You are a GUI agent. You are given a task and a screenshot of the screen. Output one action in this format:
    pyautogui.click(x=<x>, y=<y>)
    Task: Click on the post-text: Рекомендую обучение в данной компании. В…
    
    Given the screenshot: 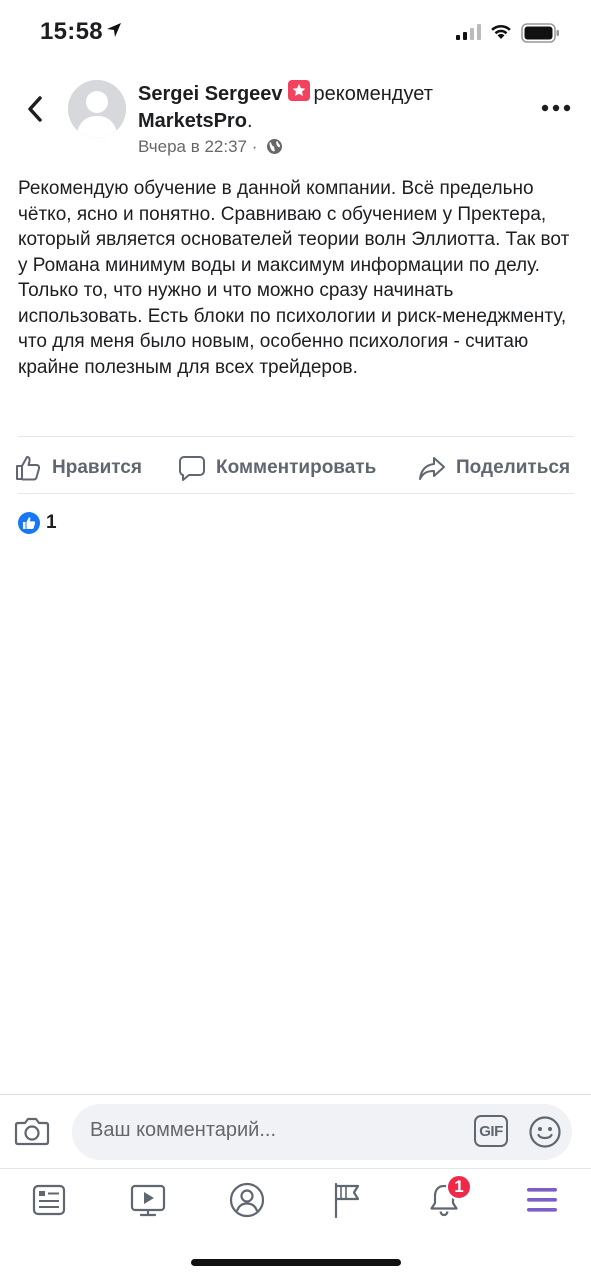 What is the action you would take?
    pyautogui.click(x=294, y=278)
    